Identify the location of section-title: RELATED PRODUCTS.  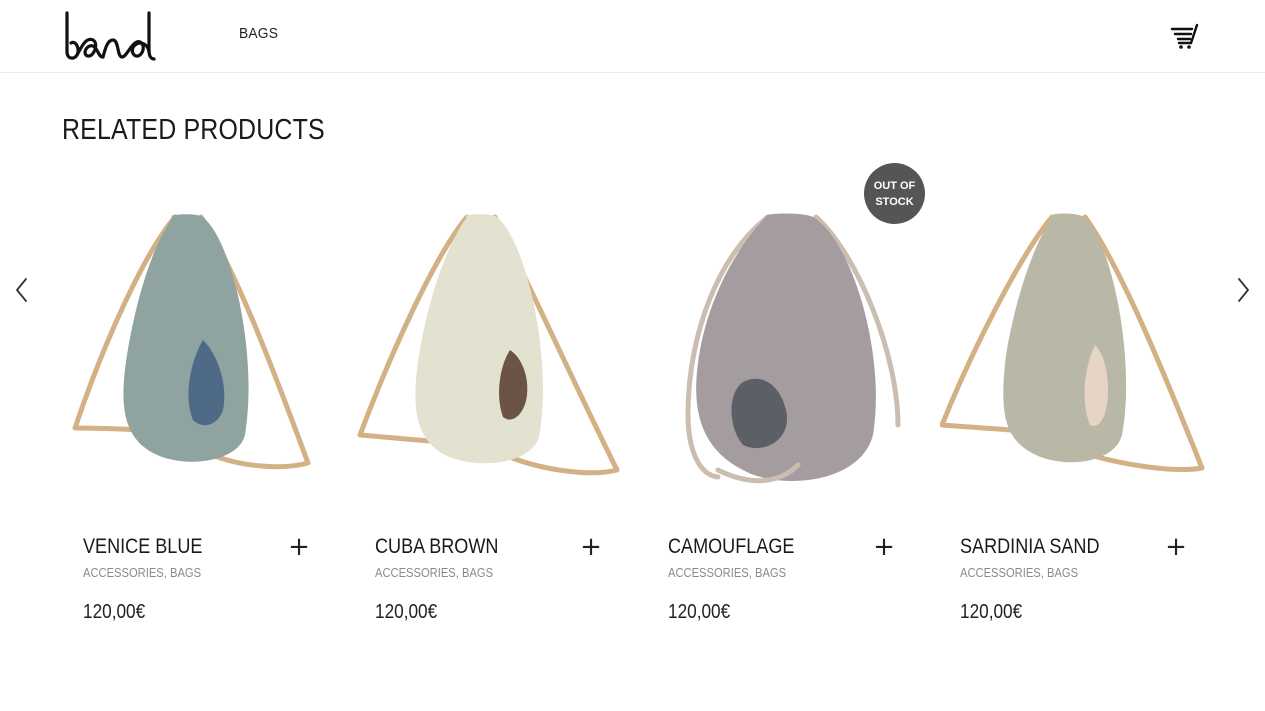
(193, 130).